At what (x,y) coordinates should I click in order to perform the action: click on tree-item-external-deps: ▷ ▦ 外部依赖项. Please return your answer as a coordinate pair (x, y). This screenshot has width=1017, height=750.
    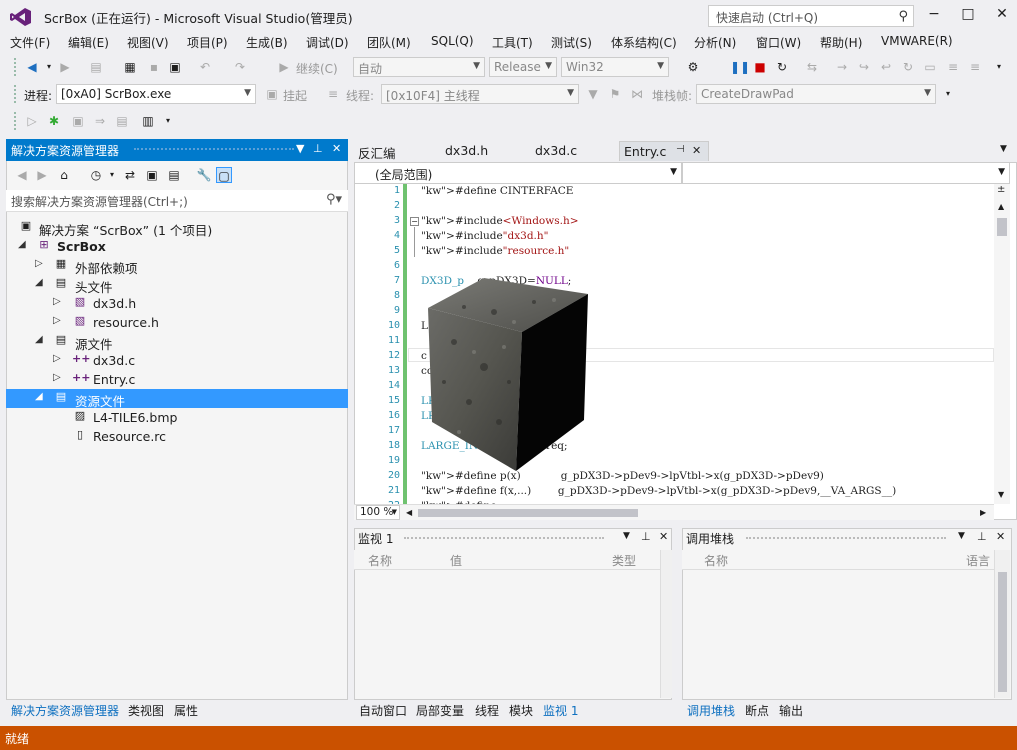
    Looking at the image, I should click on (177, 266).